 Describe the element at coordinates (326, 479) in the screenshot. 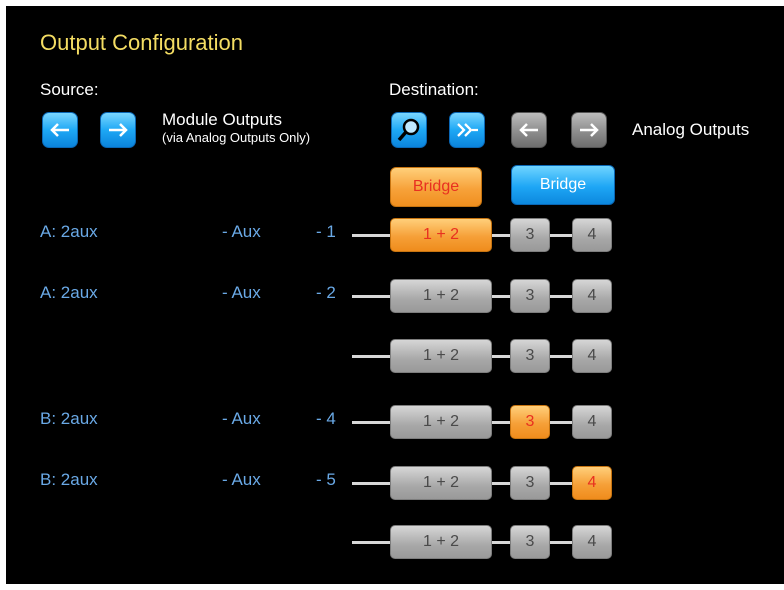

I see `row-number-label: - 5` at that location.